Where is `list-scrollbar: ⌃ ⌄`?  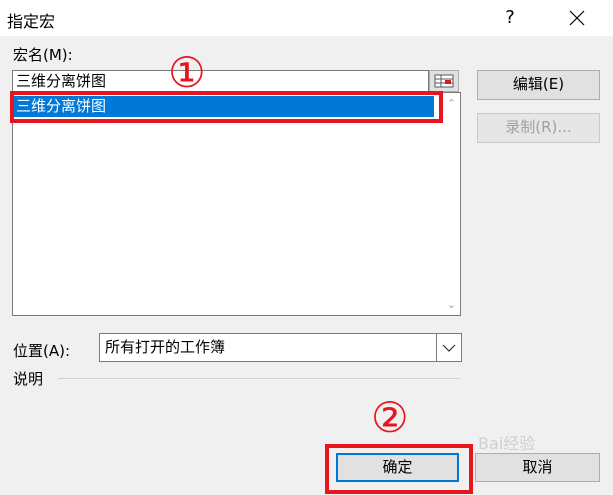 list-scrollbar: ⌃ ⌄ is located at coordinates (451, 204).